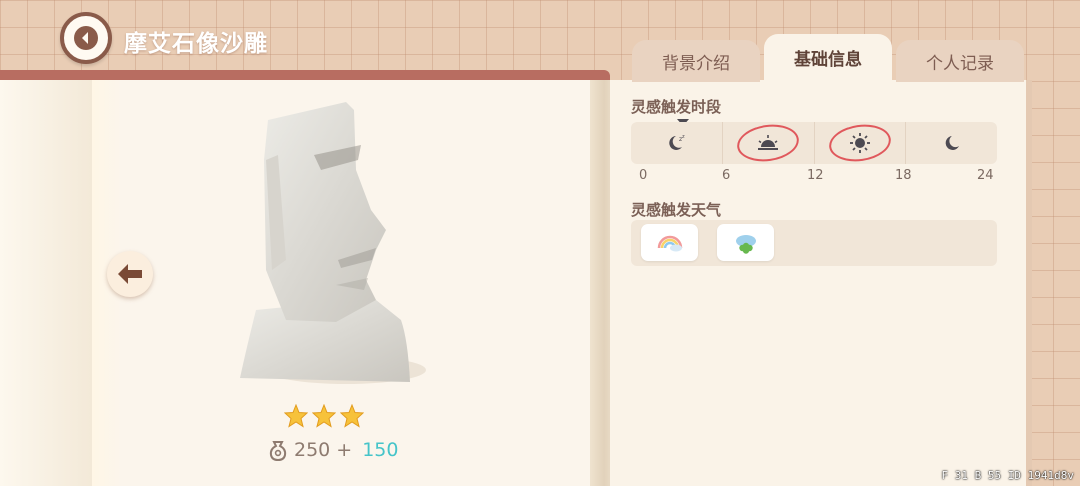  What do you see at coordinates (1029, 283) in the screenshot?
I see `book-right-edge` at bounding box center [1029, 283].